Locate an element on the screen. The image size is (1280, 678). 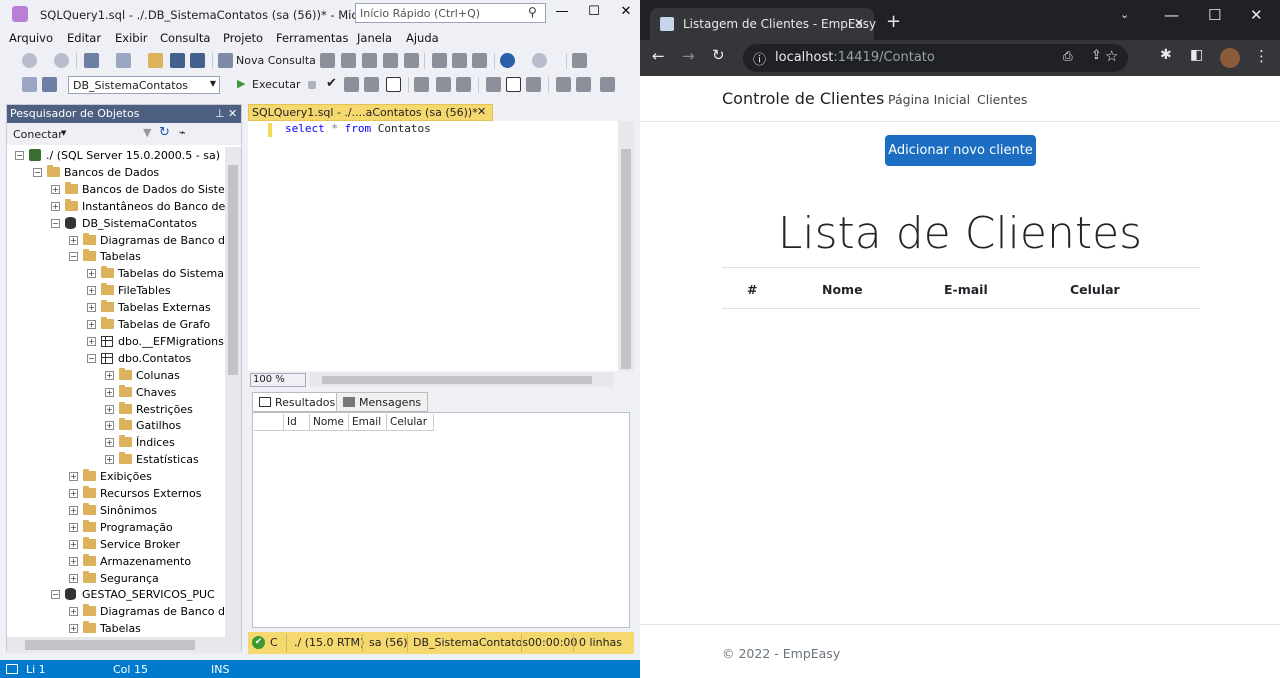
menu-kebab-icon: ⋮ is located at coordinates (1261, 56).